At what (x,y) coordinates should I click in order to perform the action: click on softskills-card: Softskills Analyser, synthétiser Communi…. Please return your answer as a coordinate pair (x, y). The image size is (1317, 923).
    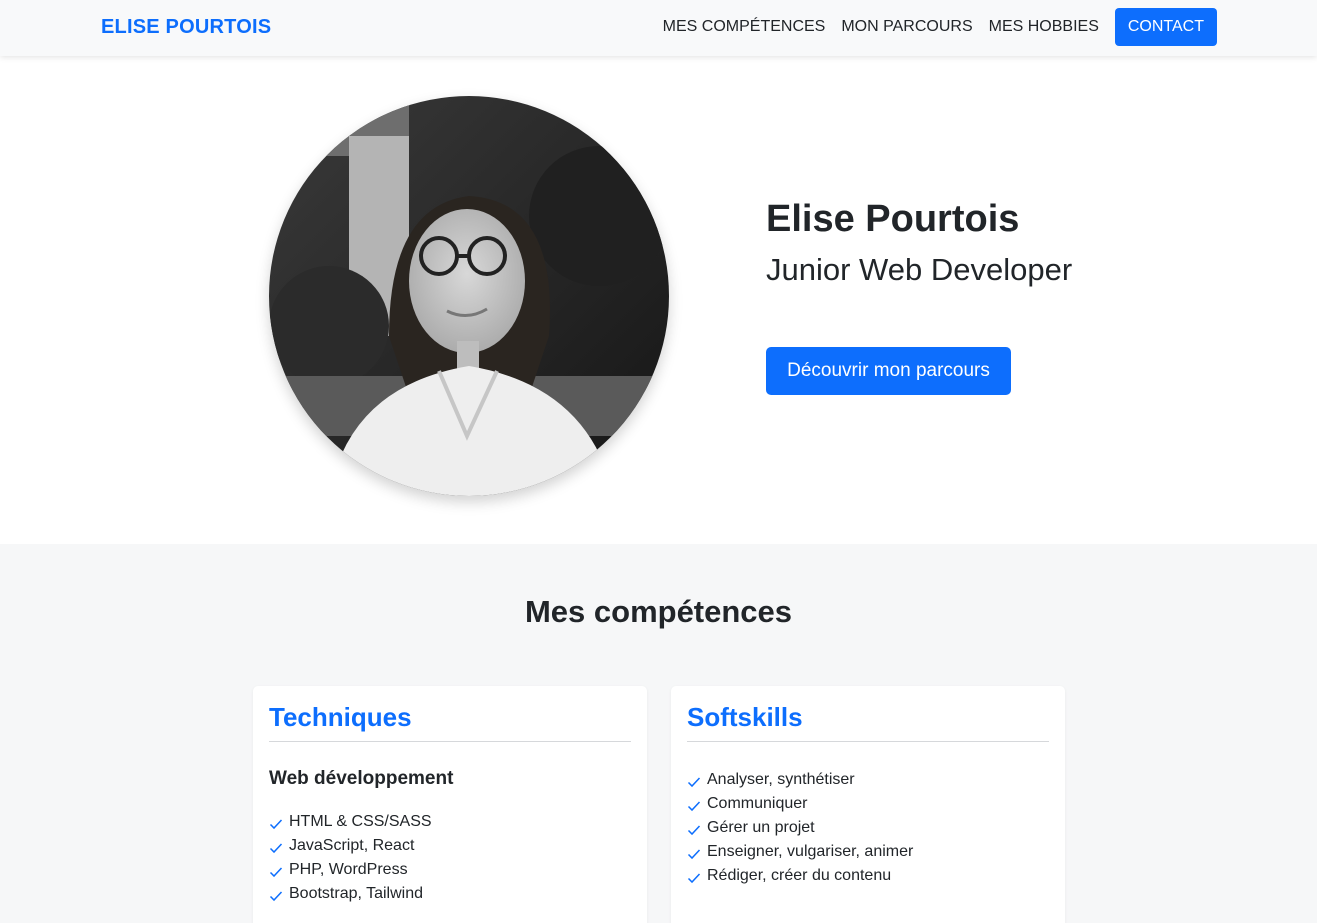
    Looking at the image, I should click on (868, 804).